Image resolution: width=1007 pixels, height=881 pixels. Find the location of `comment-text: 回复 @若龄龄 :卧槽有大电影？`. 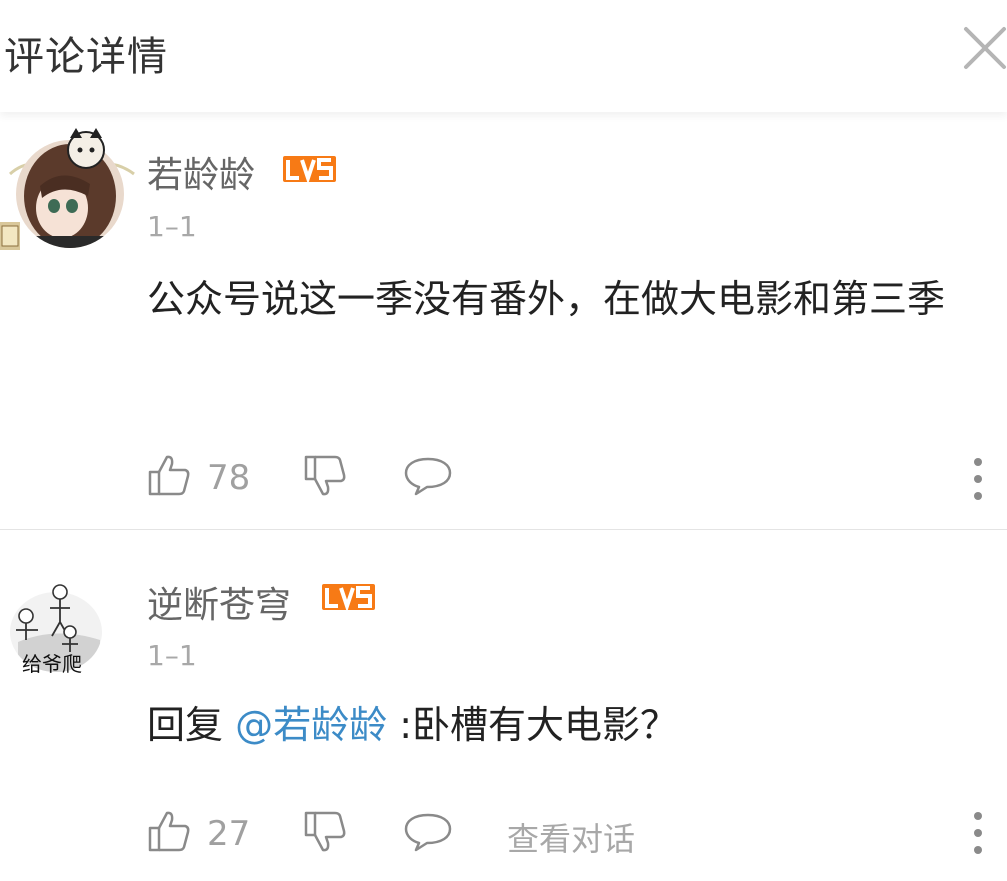

comment-text: 回复 @若龄龄 :卧槽有大电影？ is located at coordinates (574, 725).